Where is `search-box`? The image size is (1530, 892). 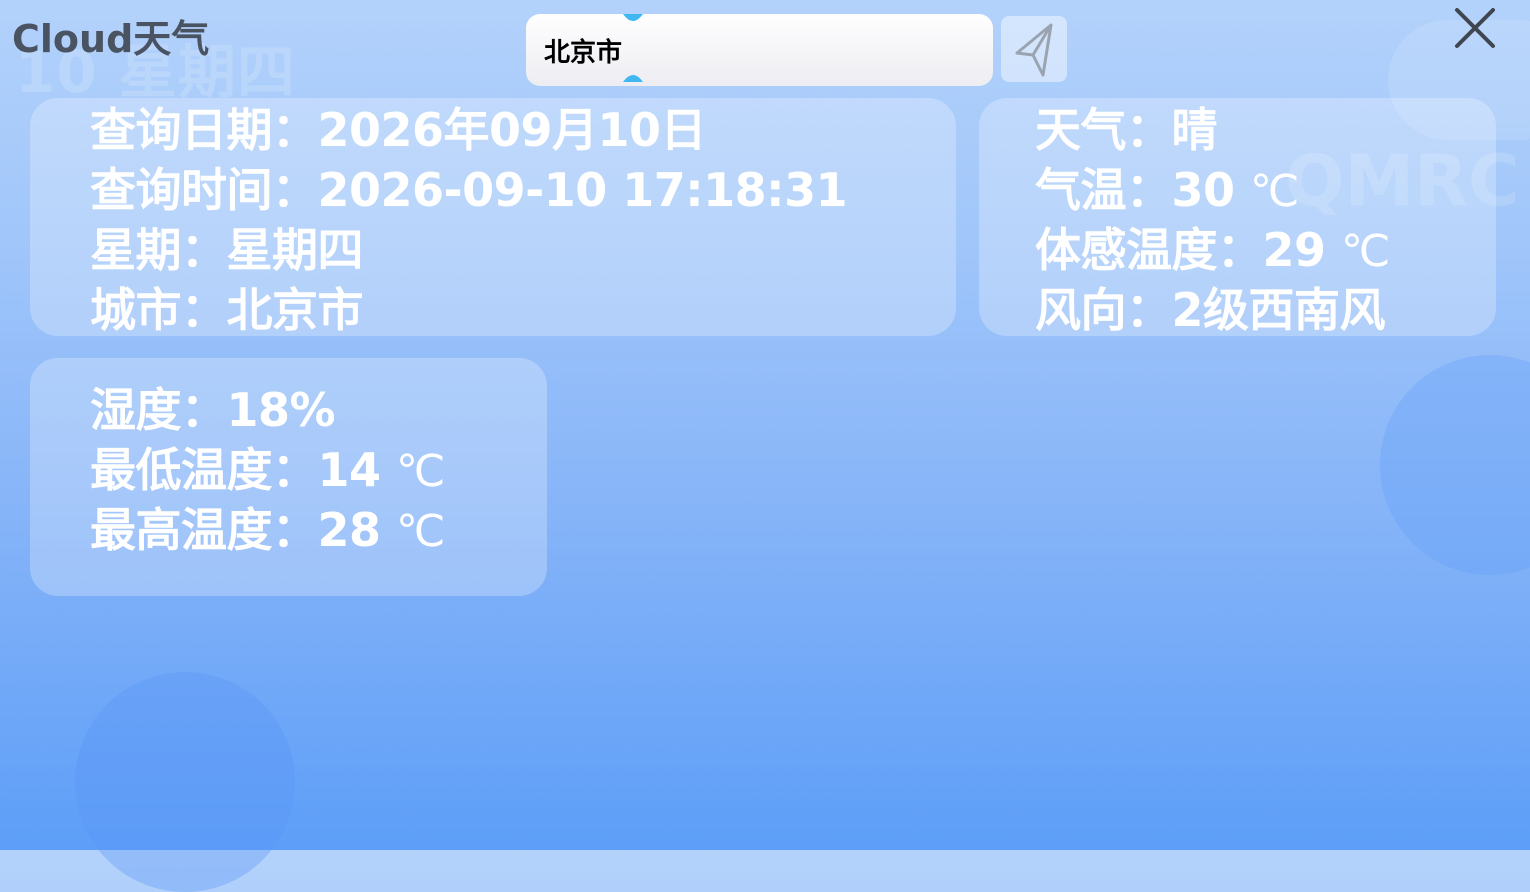
search-box is located at coordinates (759, 50).